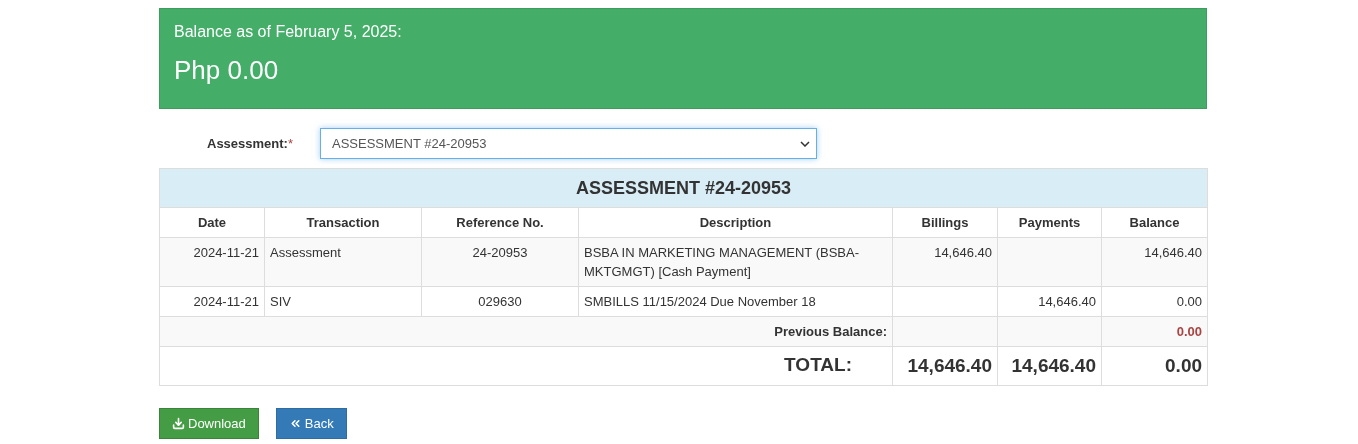 This screenshot has height=444, width=1358. Describe the element at coordinates (209, 423) in the screenshot. I see `download-button: Download` at that location.